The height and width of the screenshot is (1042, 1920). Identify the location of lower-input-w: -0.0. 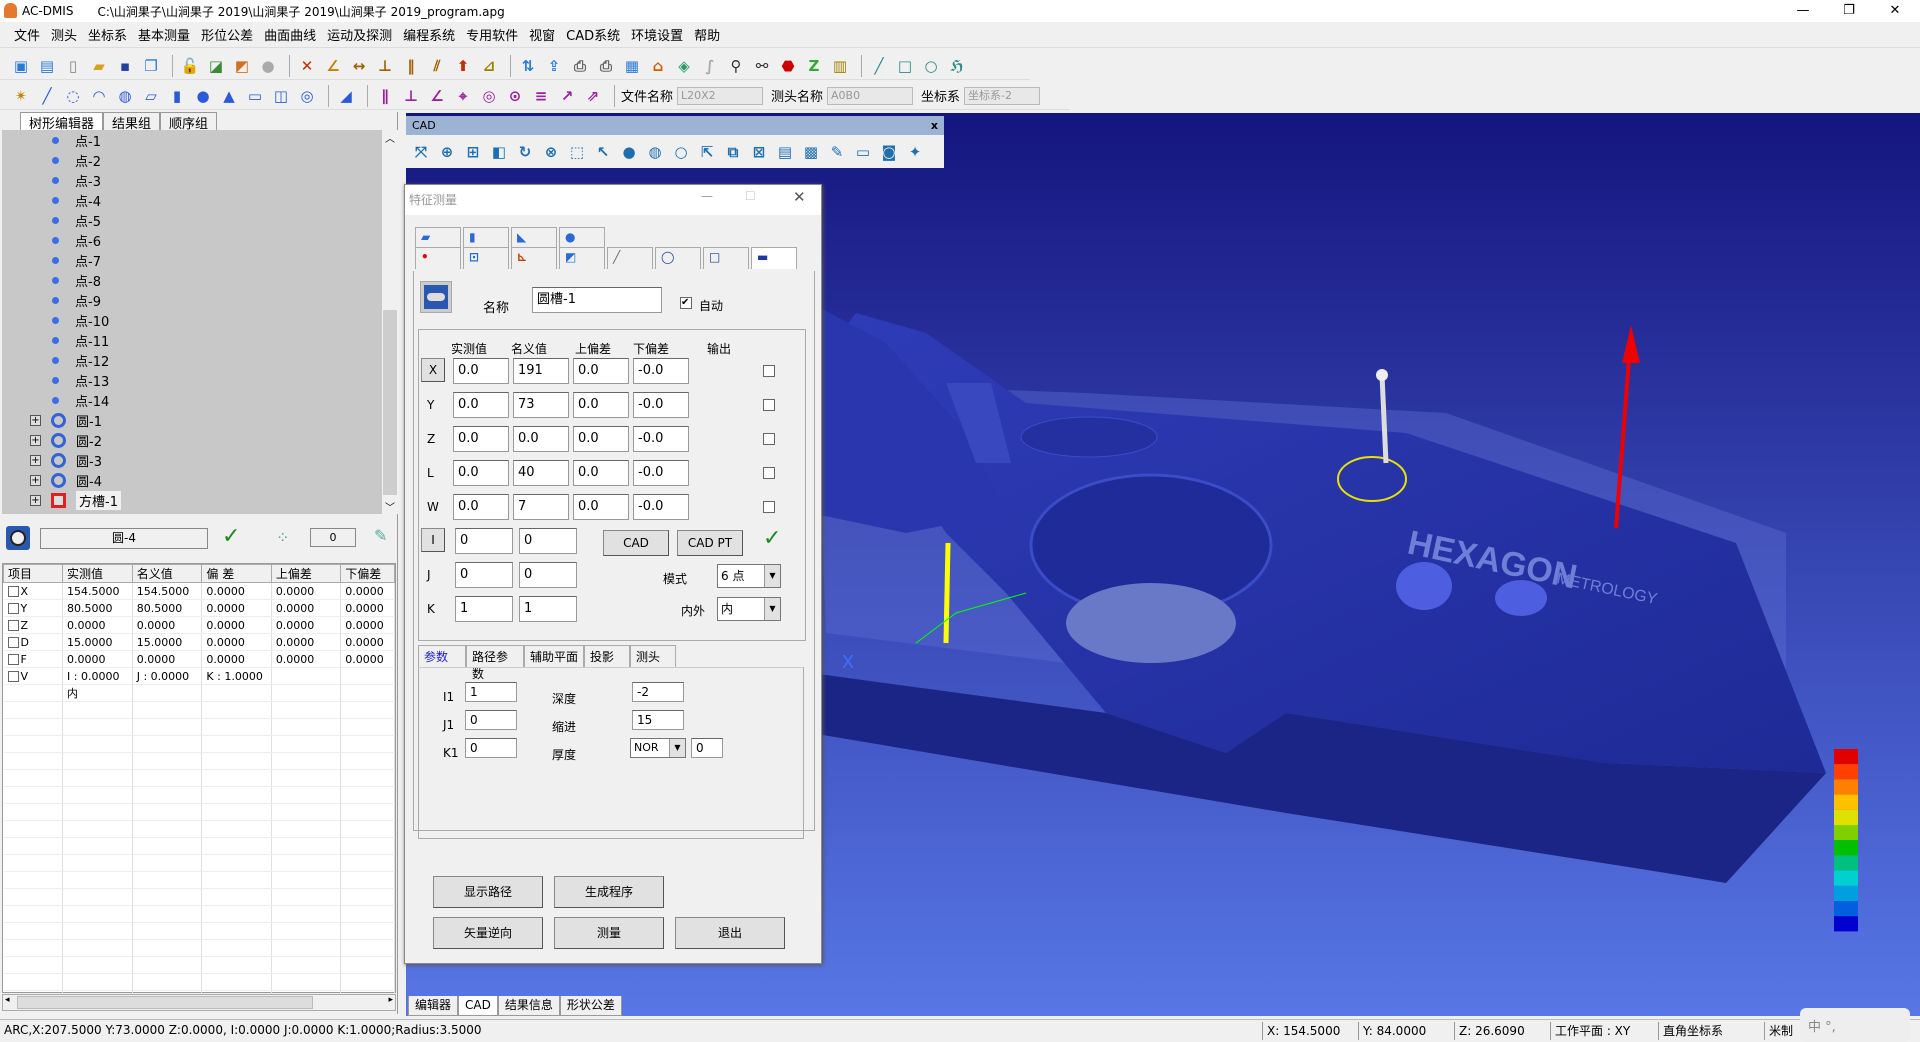
(661, 507).